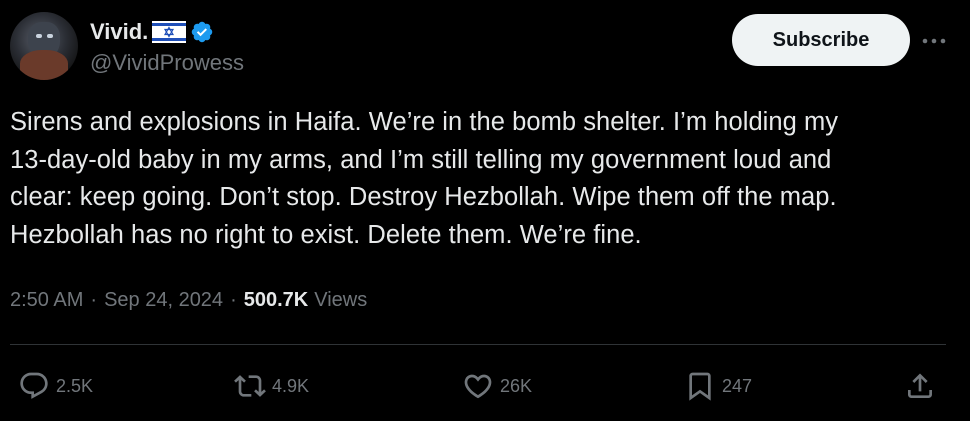 Image resolution: width=970 pixels, height=421 pixels. I want to click on views-count: 500.7K, so click(276, 300).